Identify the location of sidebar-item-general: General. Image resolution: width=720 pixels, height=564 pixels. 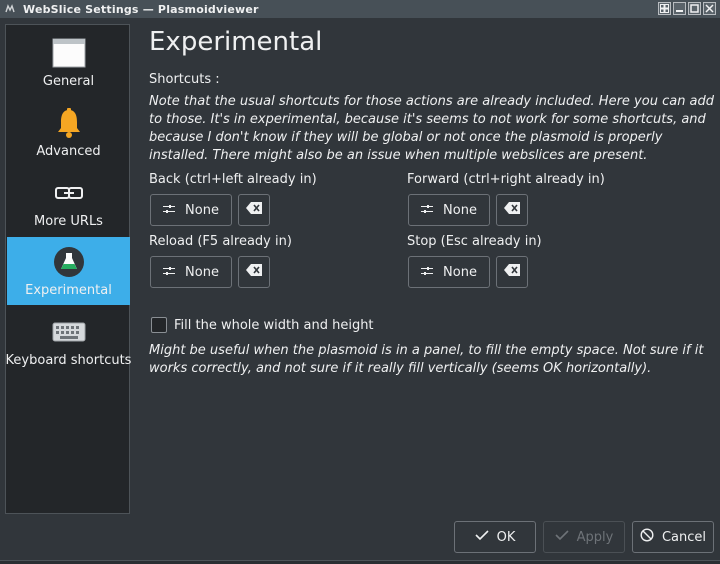
(68, 62).